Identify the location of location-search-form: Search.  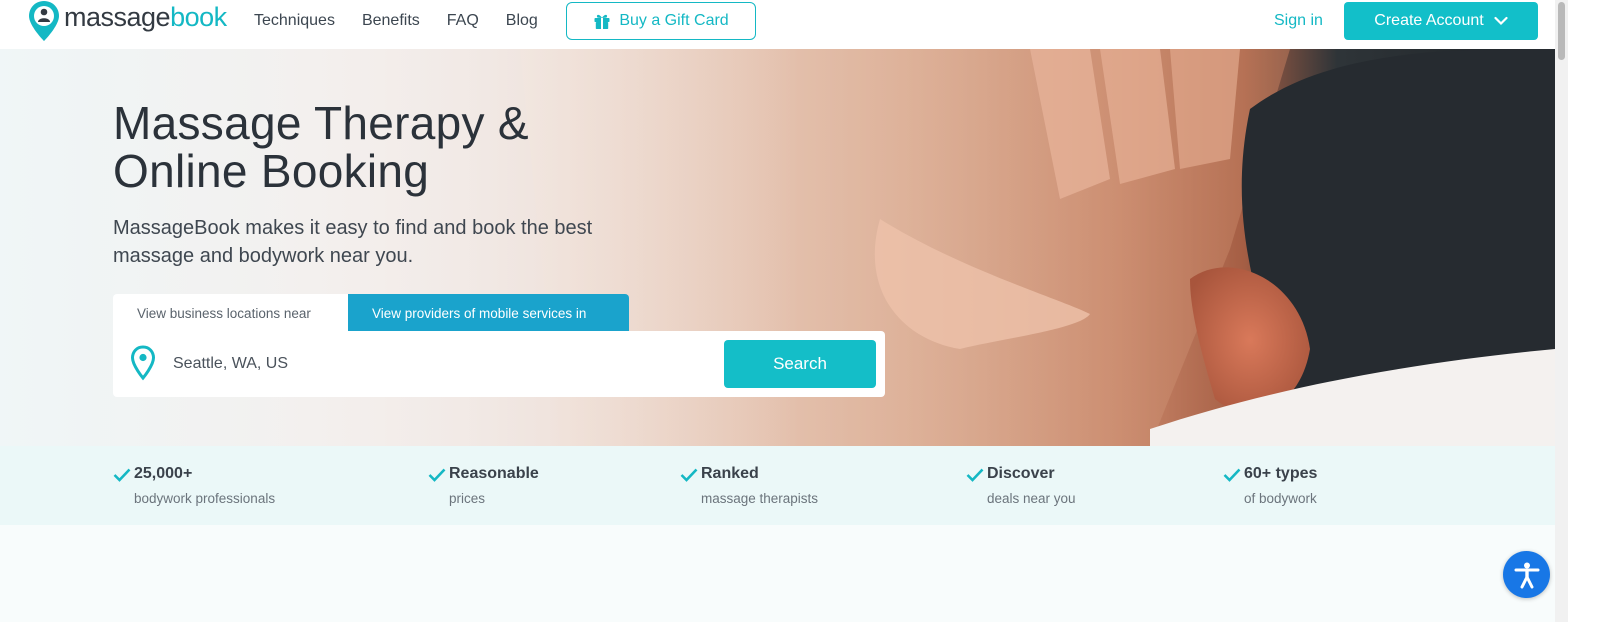
(499, 364).